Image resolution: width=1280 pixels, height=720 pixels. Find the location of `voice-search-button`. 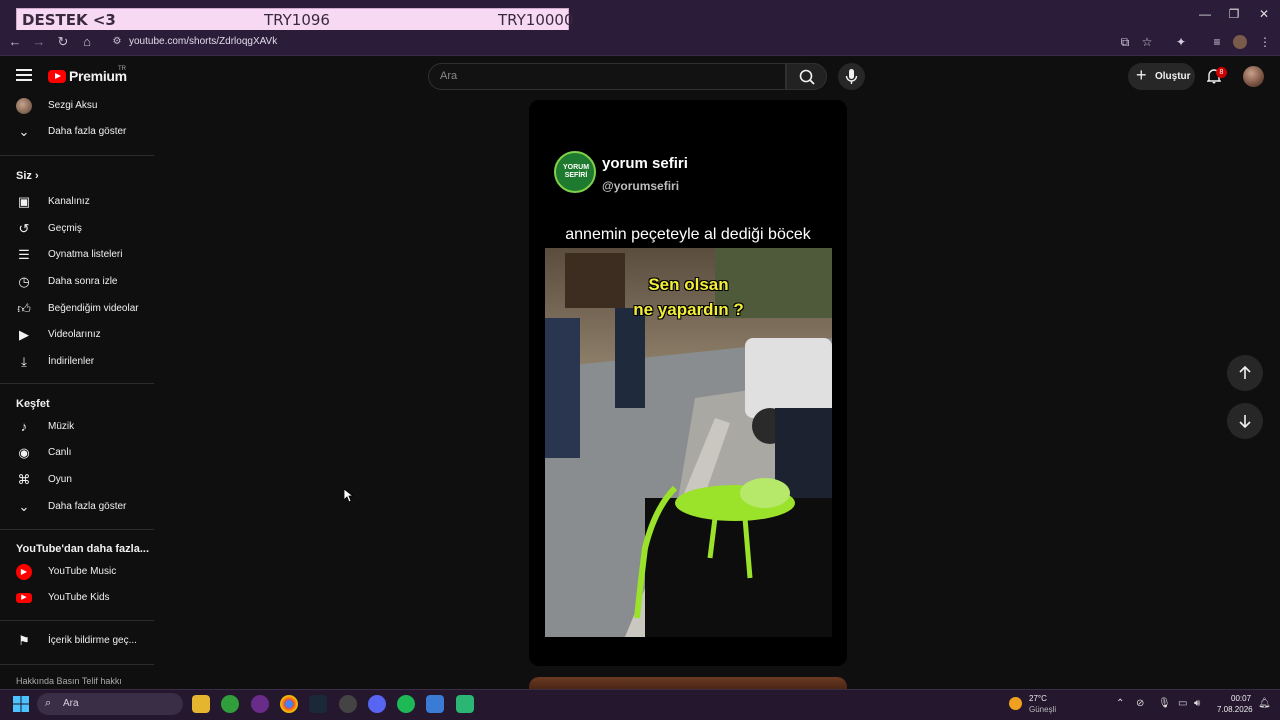

voice-search-button is located at coordinates (851, 76).